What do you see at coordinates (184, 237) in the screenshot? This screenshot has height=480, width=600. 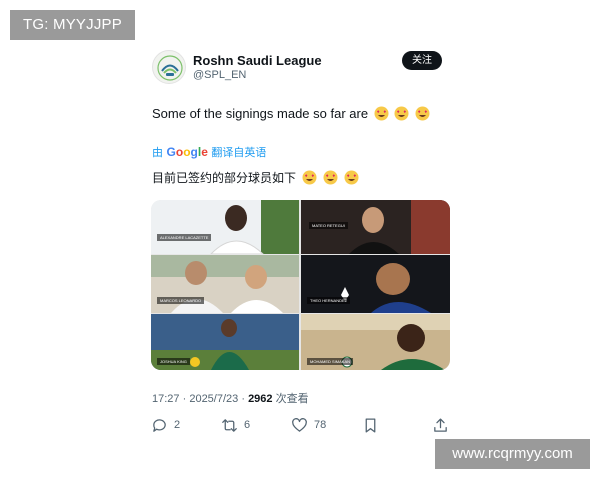 I see `player-name-tag: ALEXANDRE LACAZETTE` at bounding box center [184, 237].